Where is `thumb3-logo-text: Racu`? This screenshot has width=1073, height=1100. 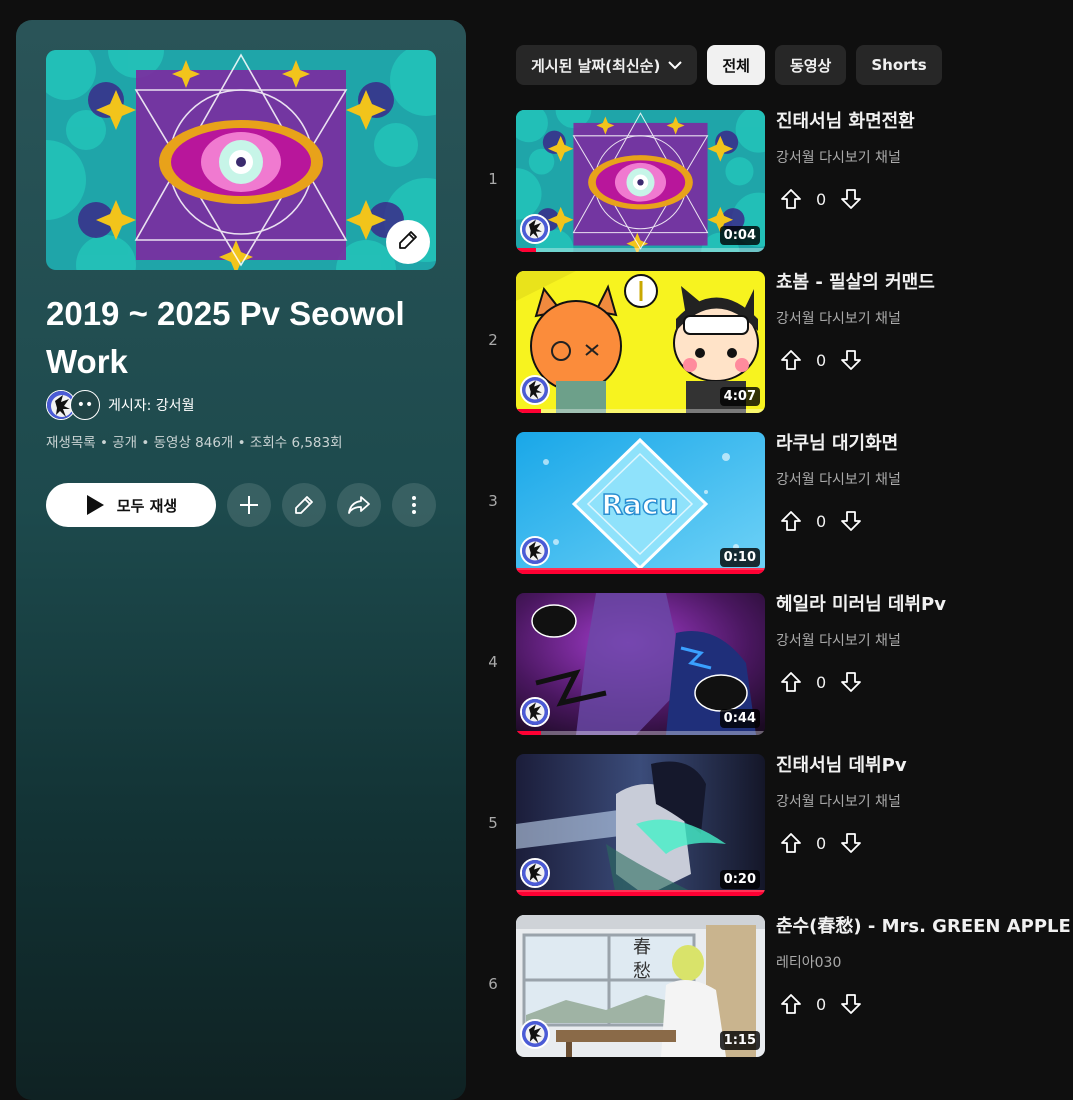 thumb3-logo-text: Racu is located at coordinates (640, 504).